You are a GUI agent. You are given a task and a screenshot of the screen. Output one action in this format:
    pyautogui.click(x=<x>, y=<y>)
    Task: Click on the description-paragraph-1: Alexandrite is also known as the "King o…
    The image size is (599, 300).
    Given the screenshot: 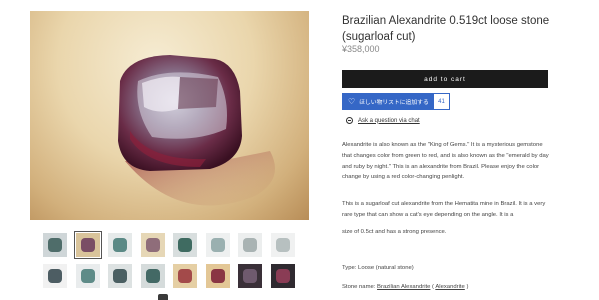 What is the action you would take?
    pyautogui.click(x=445, y=161)
    